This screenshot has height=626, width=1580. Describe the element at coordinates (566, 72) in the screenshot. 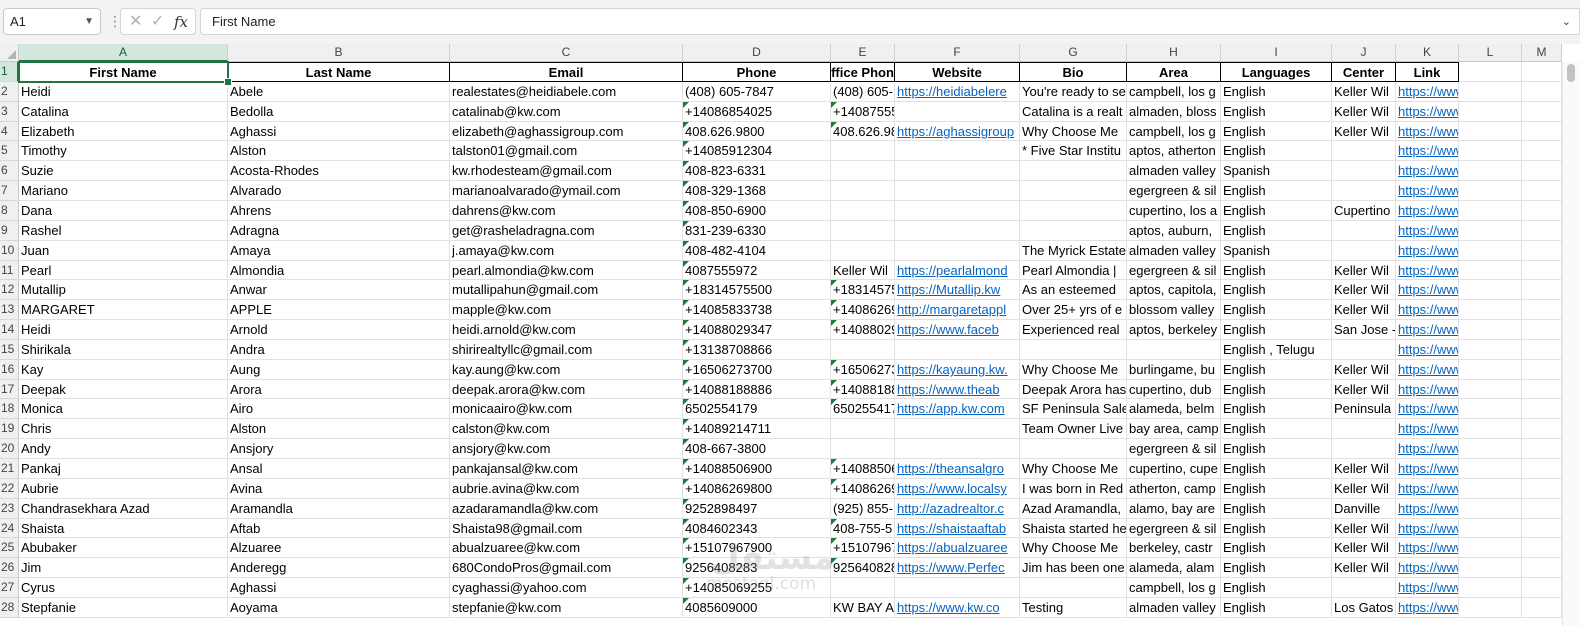

I see `header-cell: Email` at that location.